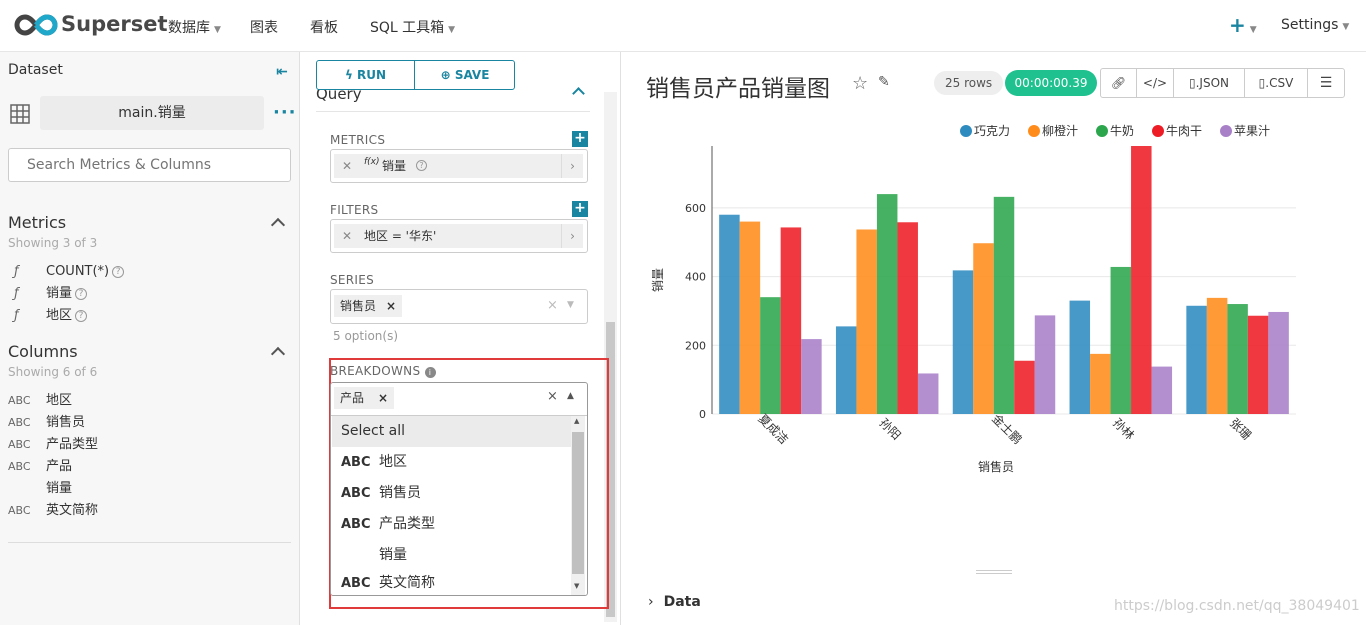 The height and width of the screenshot is (625, 1366). I want to click on column-item: ABC 销售员, so click(46, 423).